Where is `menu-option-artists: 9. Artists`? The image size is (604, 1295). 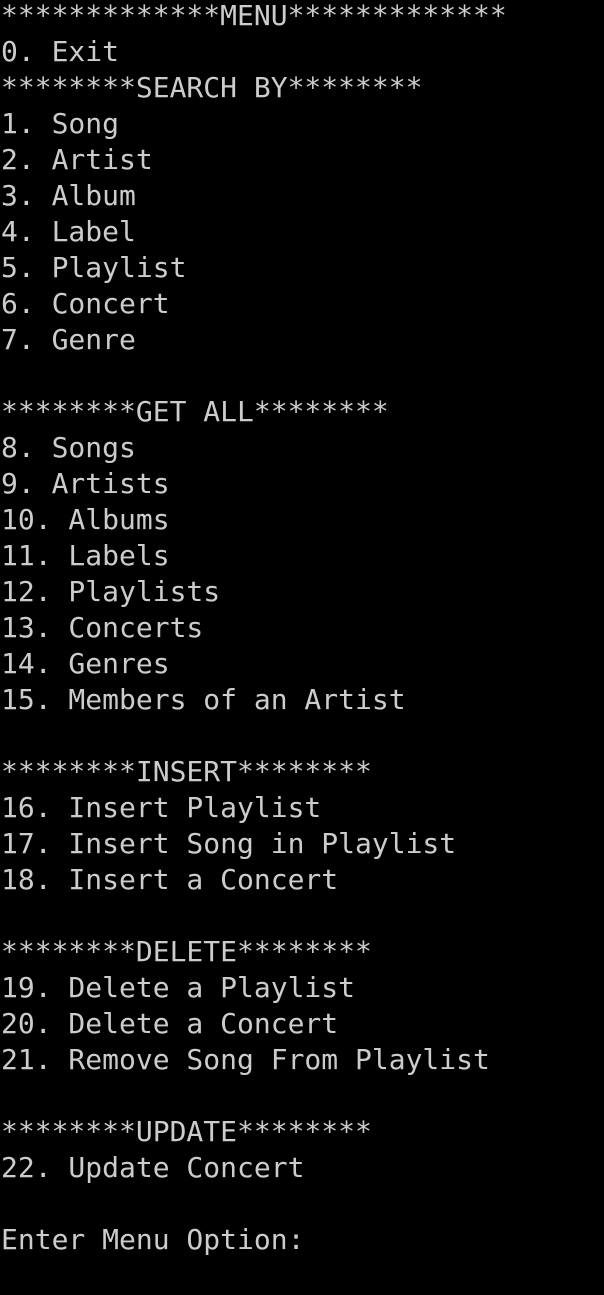
menu-option-artists: 9. Artists is located at coordinates (85, 483).